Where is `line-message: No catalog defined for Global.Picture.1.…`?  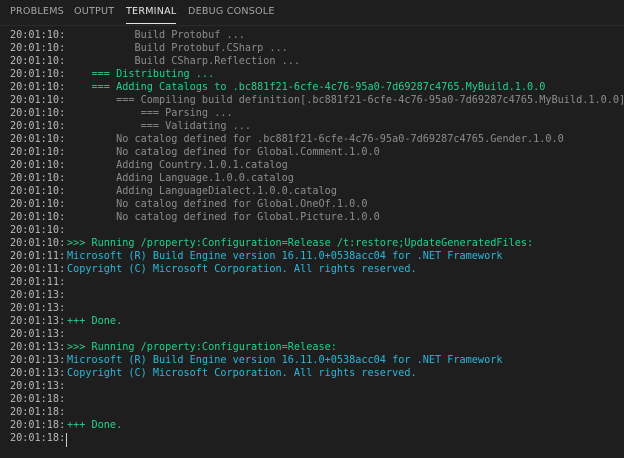
line-message: No catalog defined for Global.Picture.1.… is located at coordinates (223, 217).